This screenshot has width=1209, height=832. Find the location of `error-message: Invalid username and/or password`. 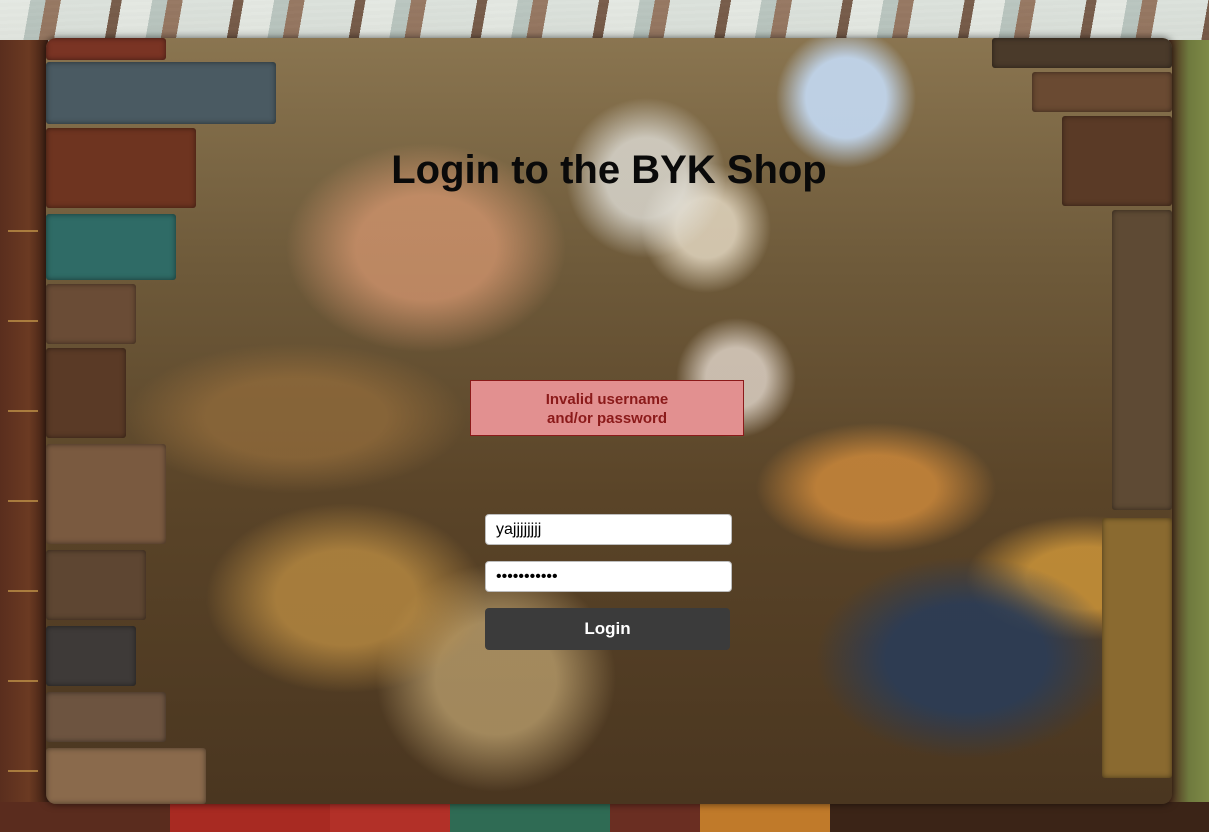

error-message: Invalid username and/or password is located at coordinates (607, 408).